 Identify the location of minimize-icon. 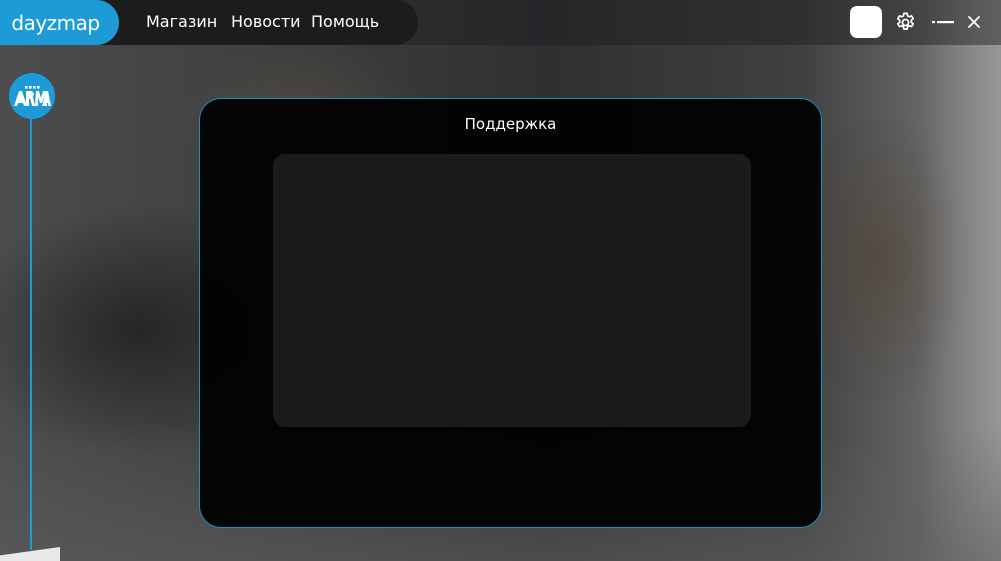
(943, 22).